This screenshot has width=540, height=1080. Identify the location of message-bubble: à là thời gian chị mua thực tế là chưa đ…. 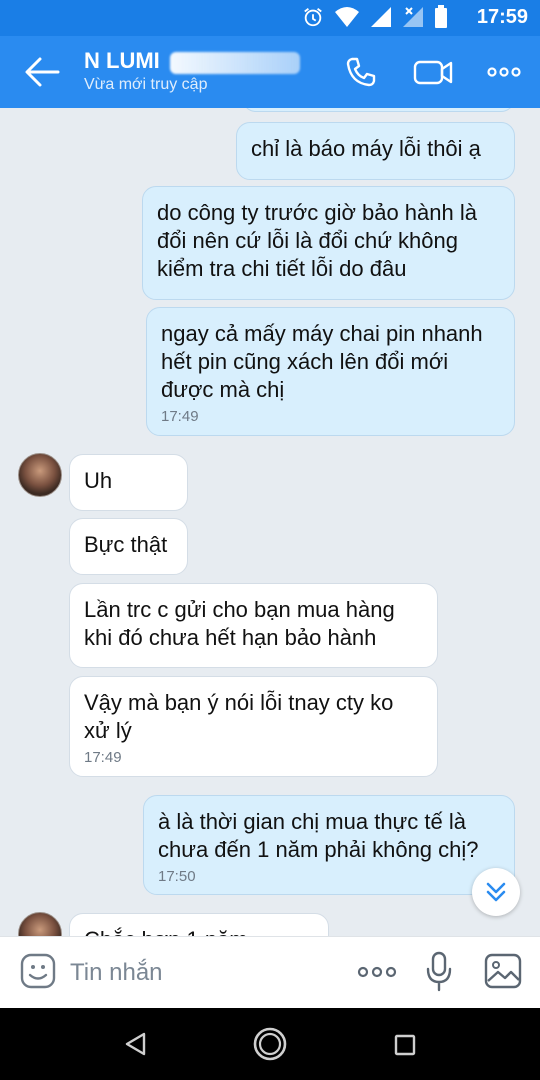
(329, 845).